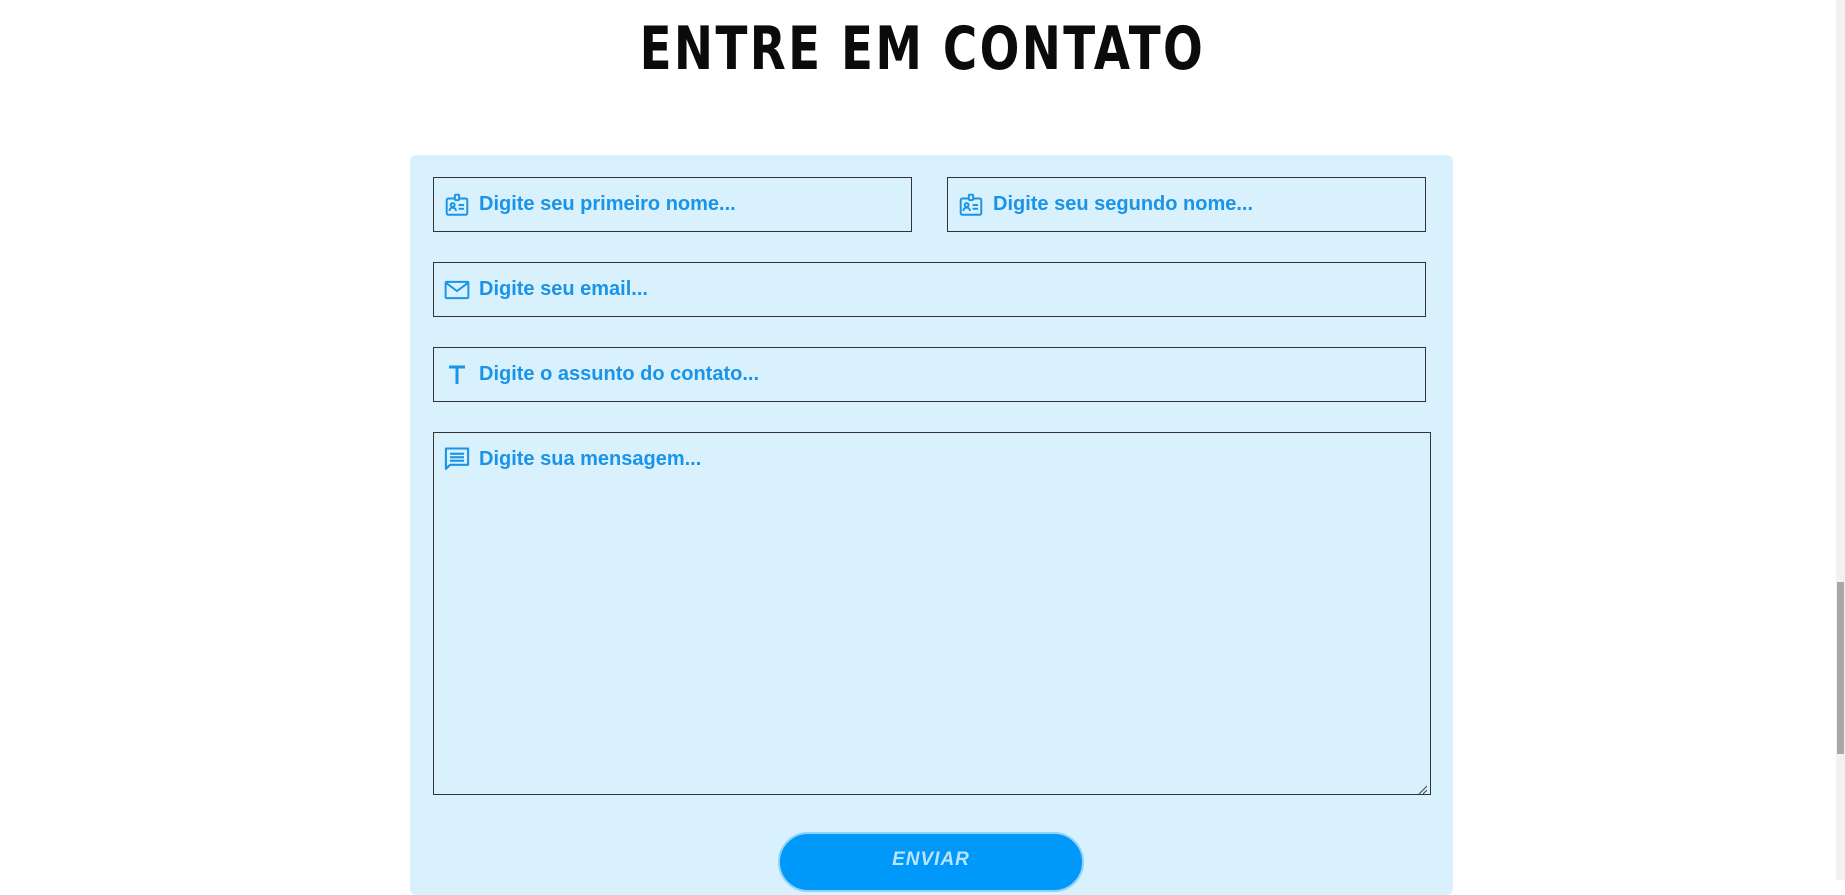  Describe the element at coordinates (1840, 668) in the screenshot. I see `scrollbar-thumb` at that location.